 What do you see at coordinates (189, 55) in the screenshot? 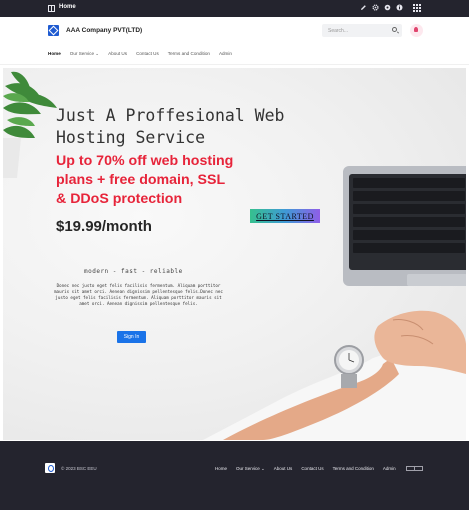
I see `nav-item-terms: Terms and Condition` at bounding box center [189, 55].